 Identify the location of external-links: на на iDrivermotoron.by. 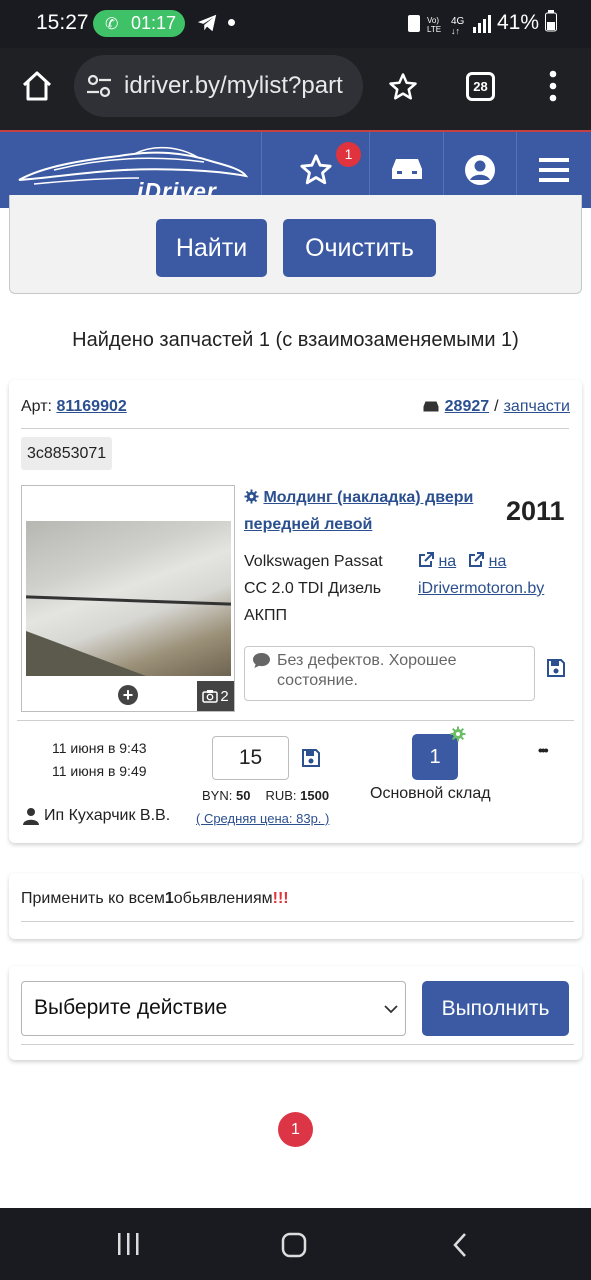
(498, 575).